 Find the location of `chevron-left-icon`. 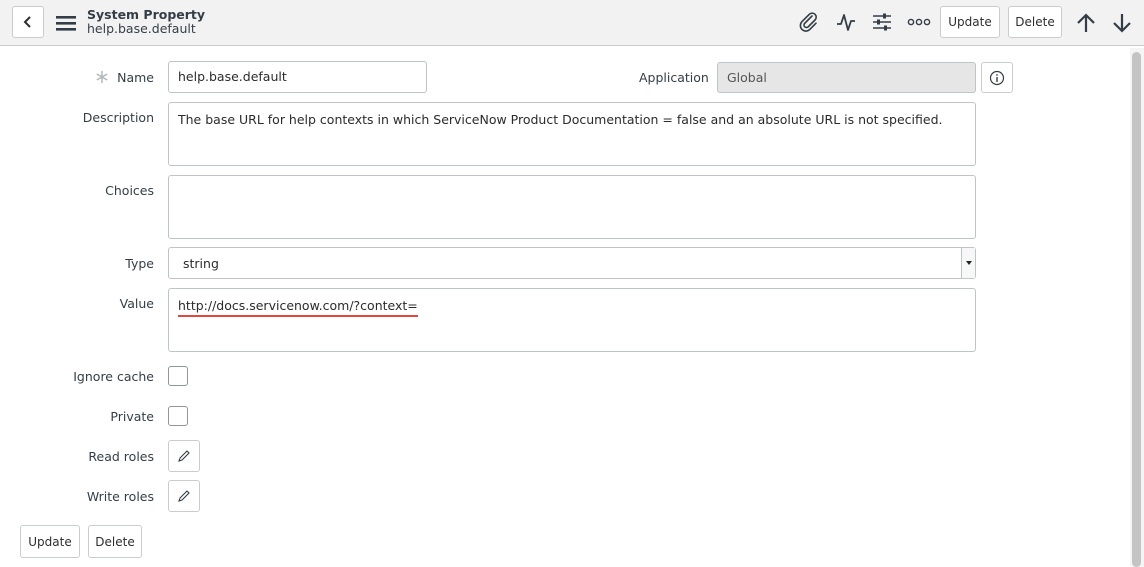

chevron-left-icon is located at coordinates (27, 22).